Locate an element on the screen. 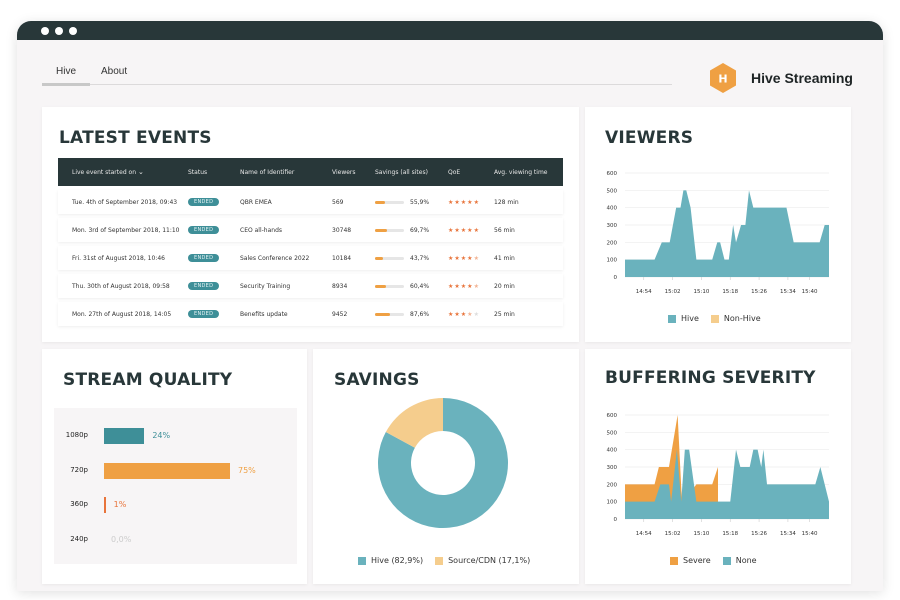 This screenshot has width=900, height=600. event-started: Fri. 31st of August 2018, 10:46 is located at coordinates (118, 258).